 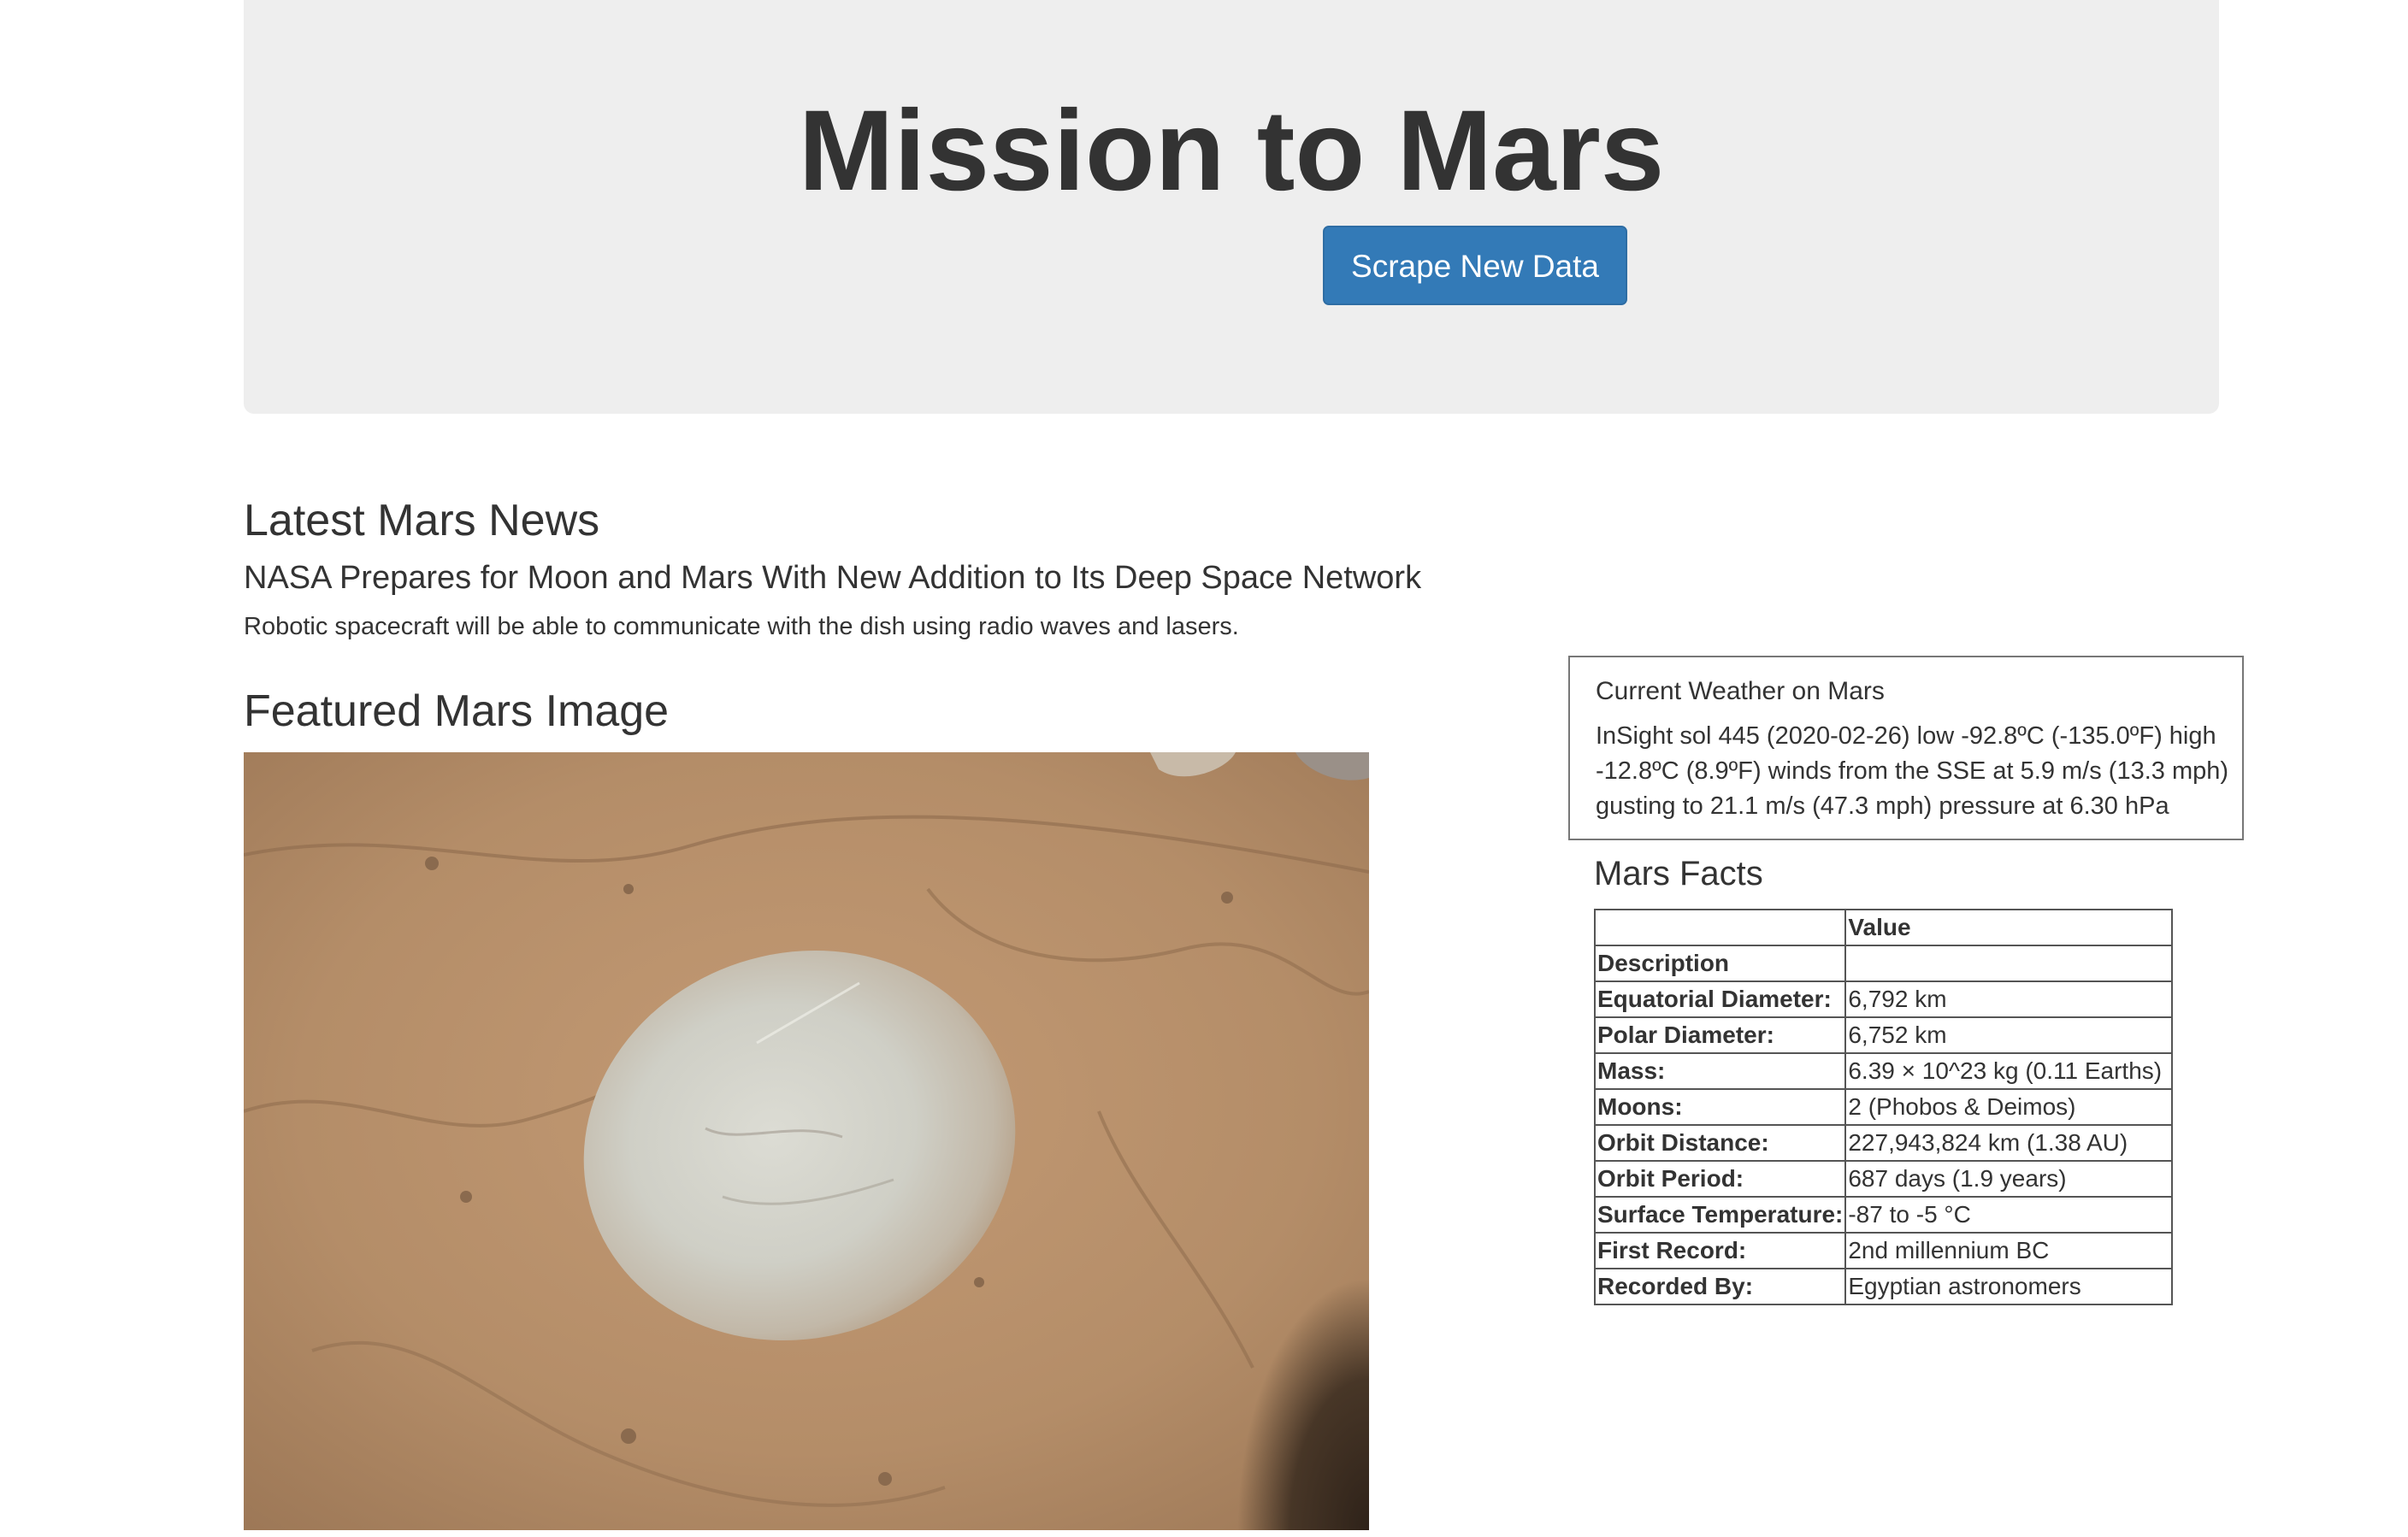 I want to click on facts-header-empty, so click(x=1720, y=927).